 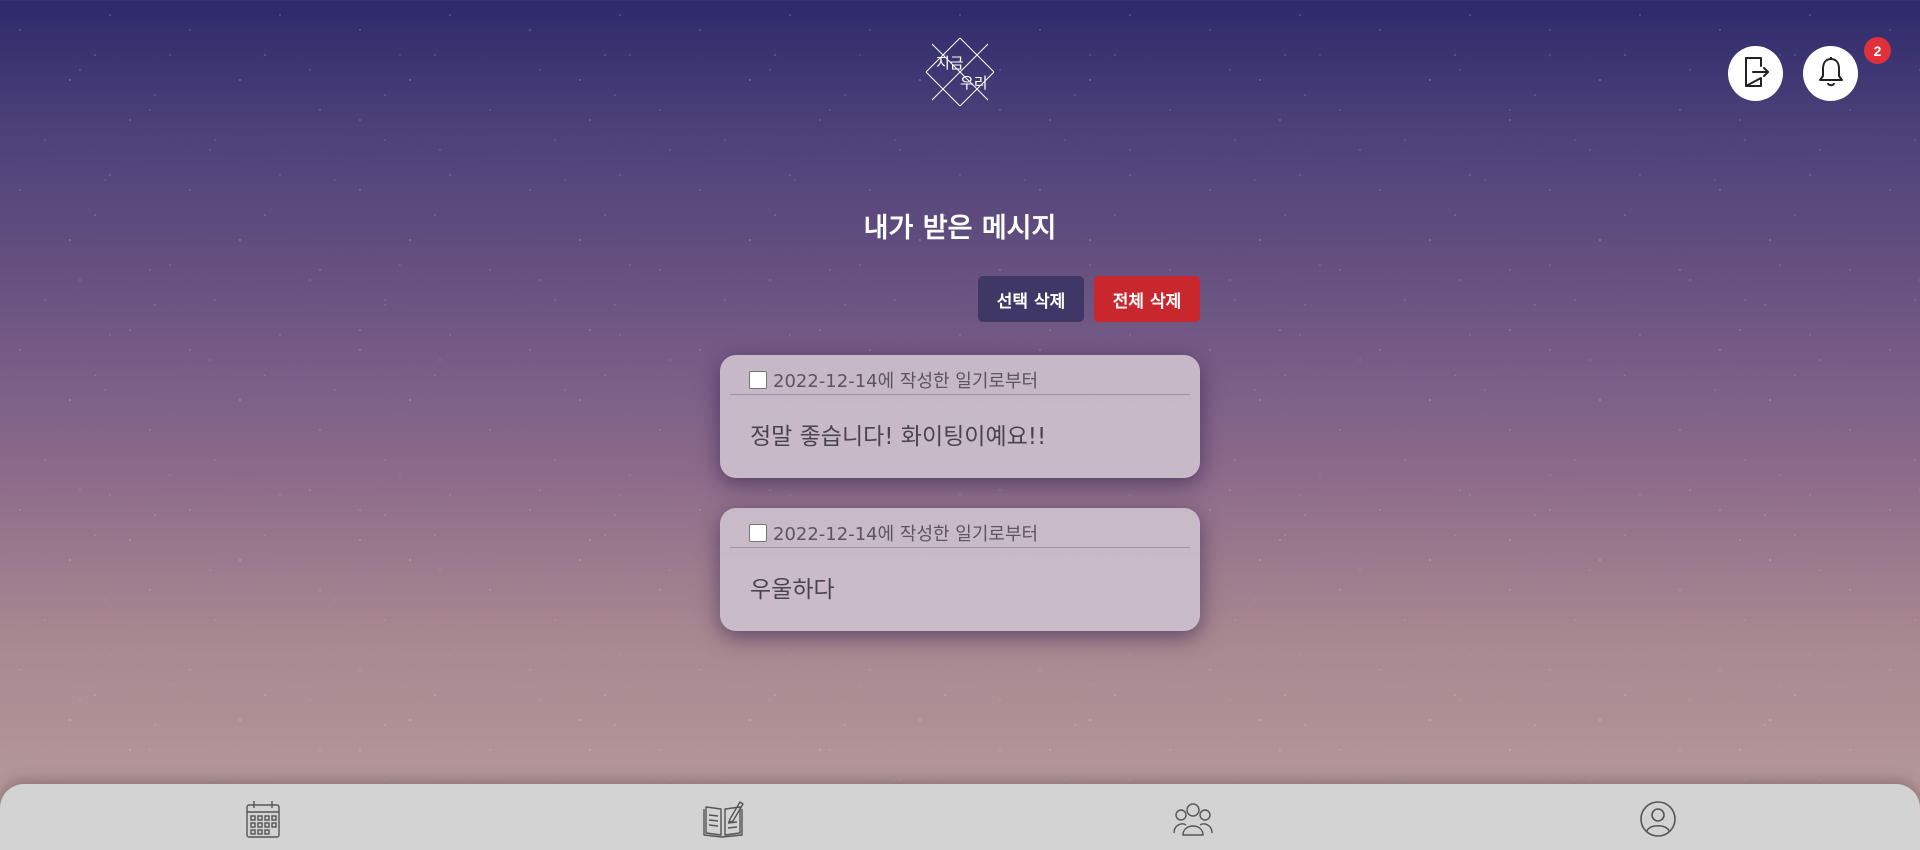 I want to click on page-title: 내가 받은 메시지, so click(x=960, y=228).